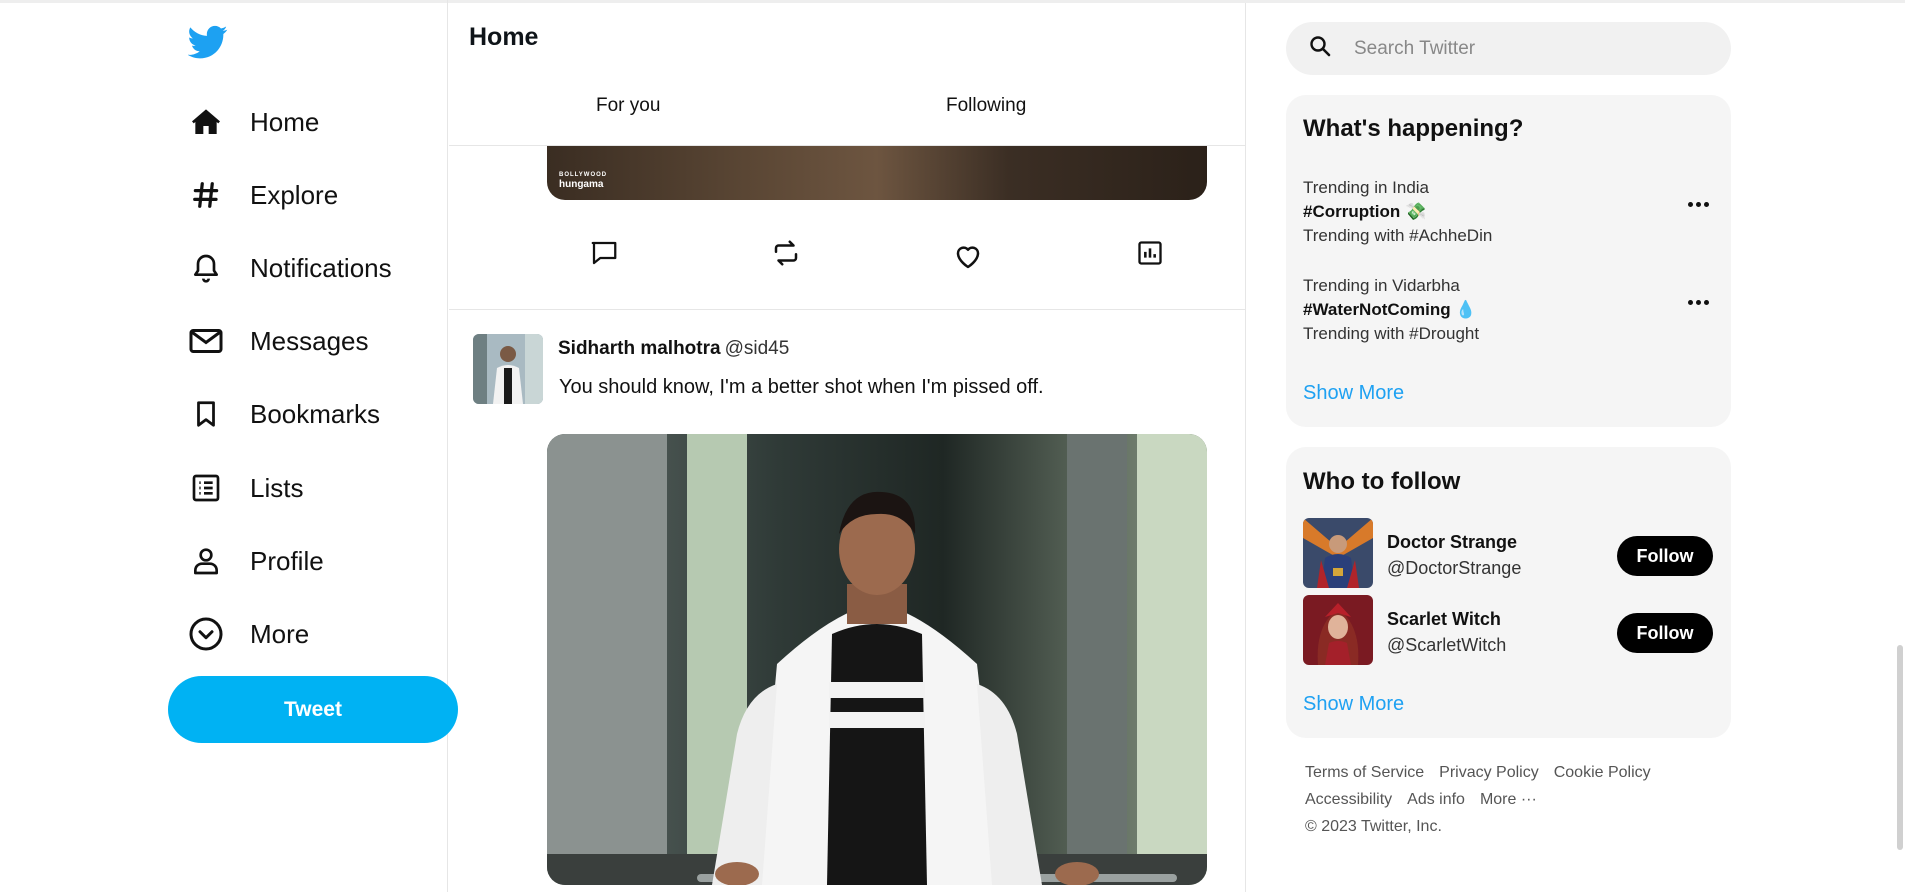 The height and width of the screenshot is (892, 1905). I want to click on follow-user-name: Scarlet Witch, so click(1444, 619).